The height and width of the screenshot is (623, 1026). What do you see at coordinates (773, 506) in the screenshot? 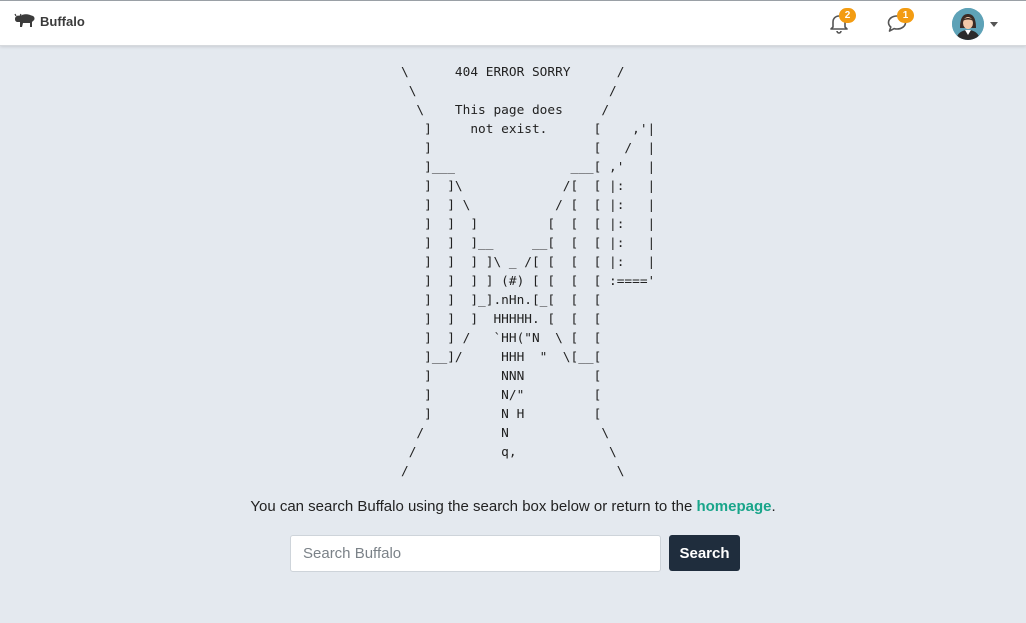
I see `message-suffix: .` at bounding box center [773, 506].